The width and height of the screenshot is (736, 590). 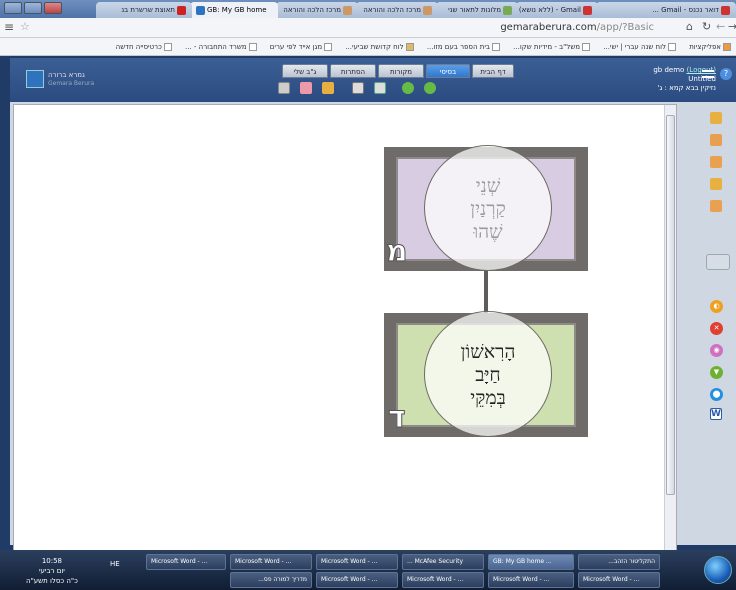 What do you see at coordinates (353, 71) in the screenshot?
I see `tab-hidings: הסתרות` at bounding box center [353, 71].